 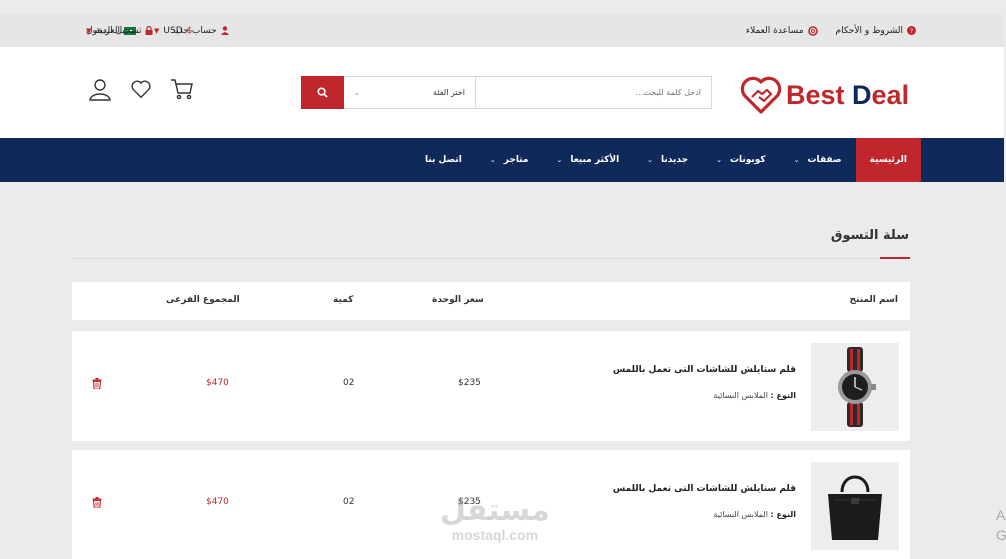 I want to click on watermark: مستقل mostaql.com, so click(x=495, y=518).